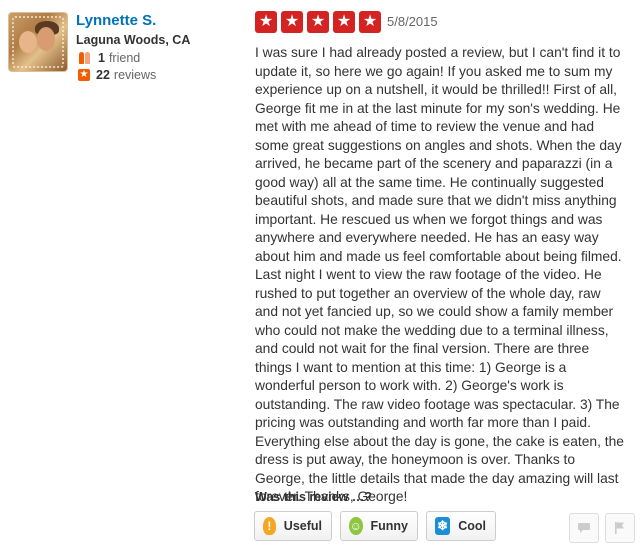 The height and width of the screenshot is (558, 644). I want to click on star-rating: ★ ★ ★ ★ ★, so click(320, 22).